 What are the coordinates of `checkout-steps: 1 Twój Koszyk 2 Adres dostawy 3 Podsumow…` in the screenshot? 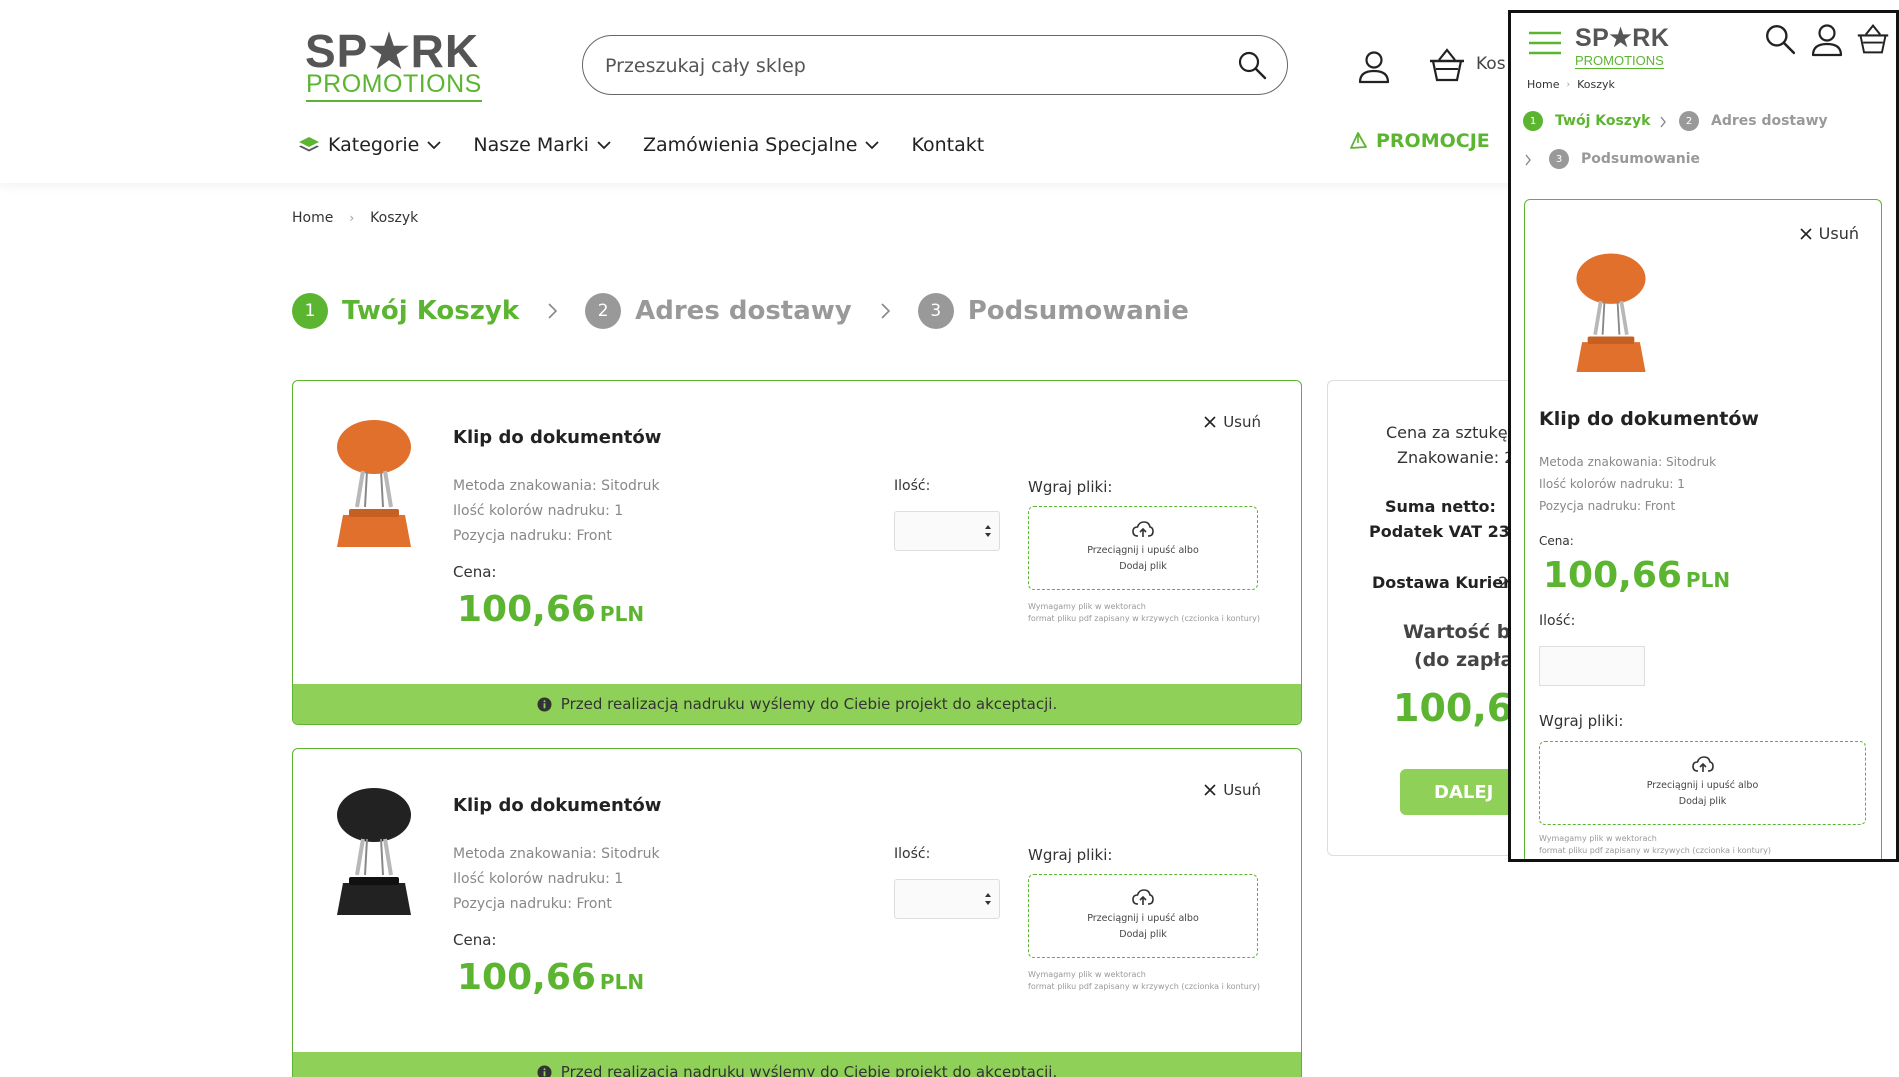 It's located at (740, 311).